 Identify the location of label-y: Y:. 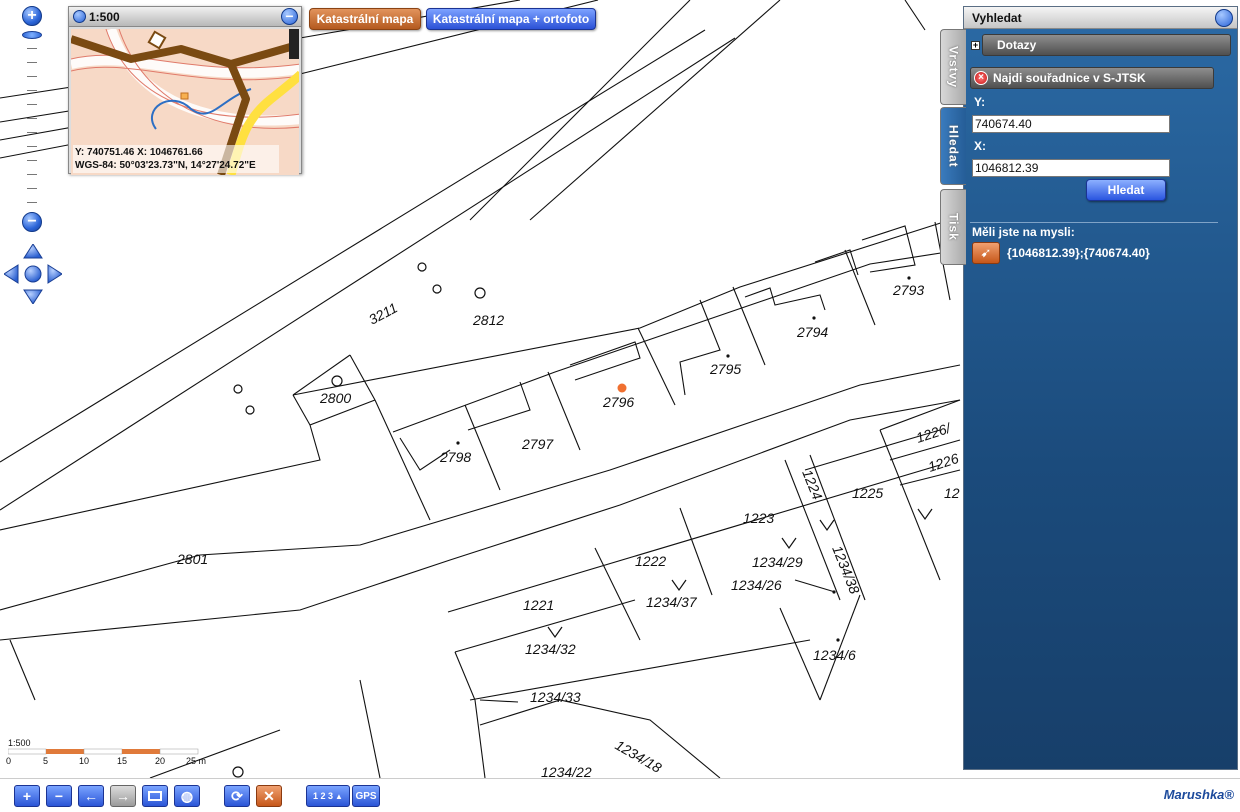
(980, 102).